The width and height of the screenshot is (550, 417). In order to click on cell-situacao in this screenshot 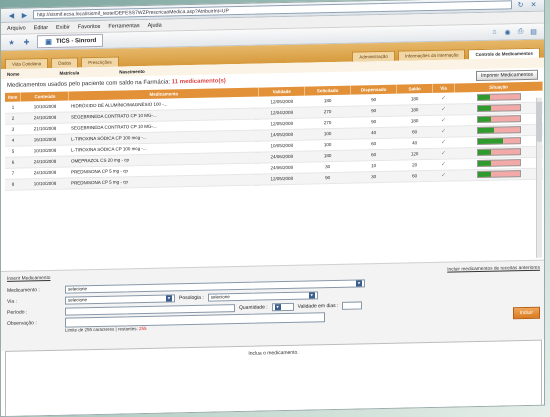, I will do `click(498, 174)`.